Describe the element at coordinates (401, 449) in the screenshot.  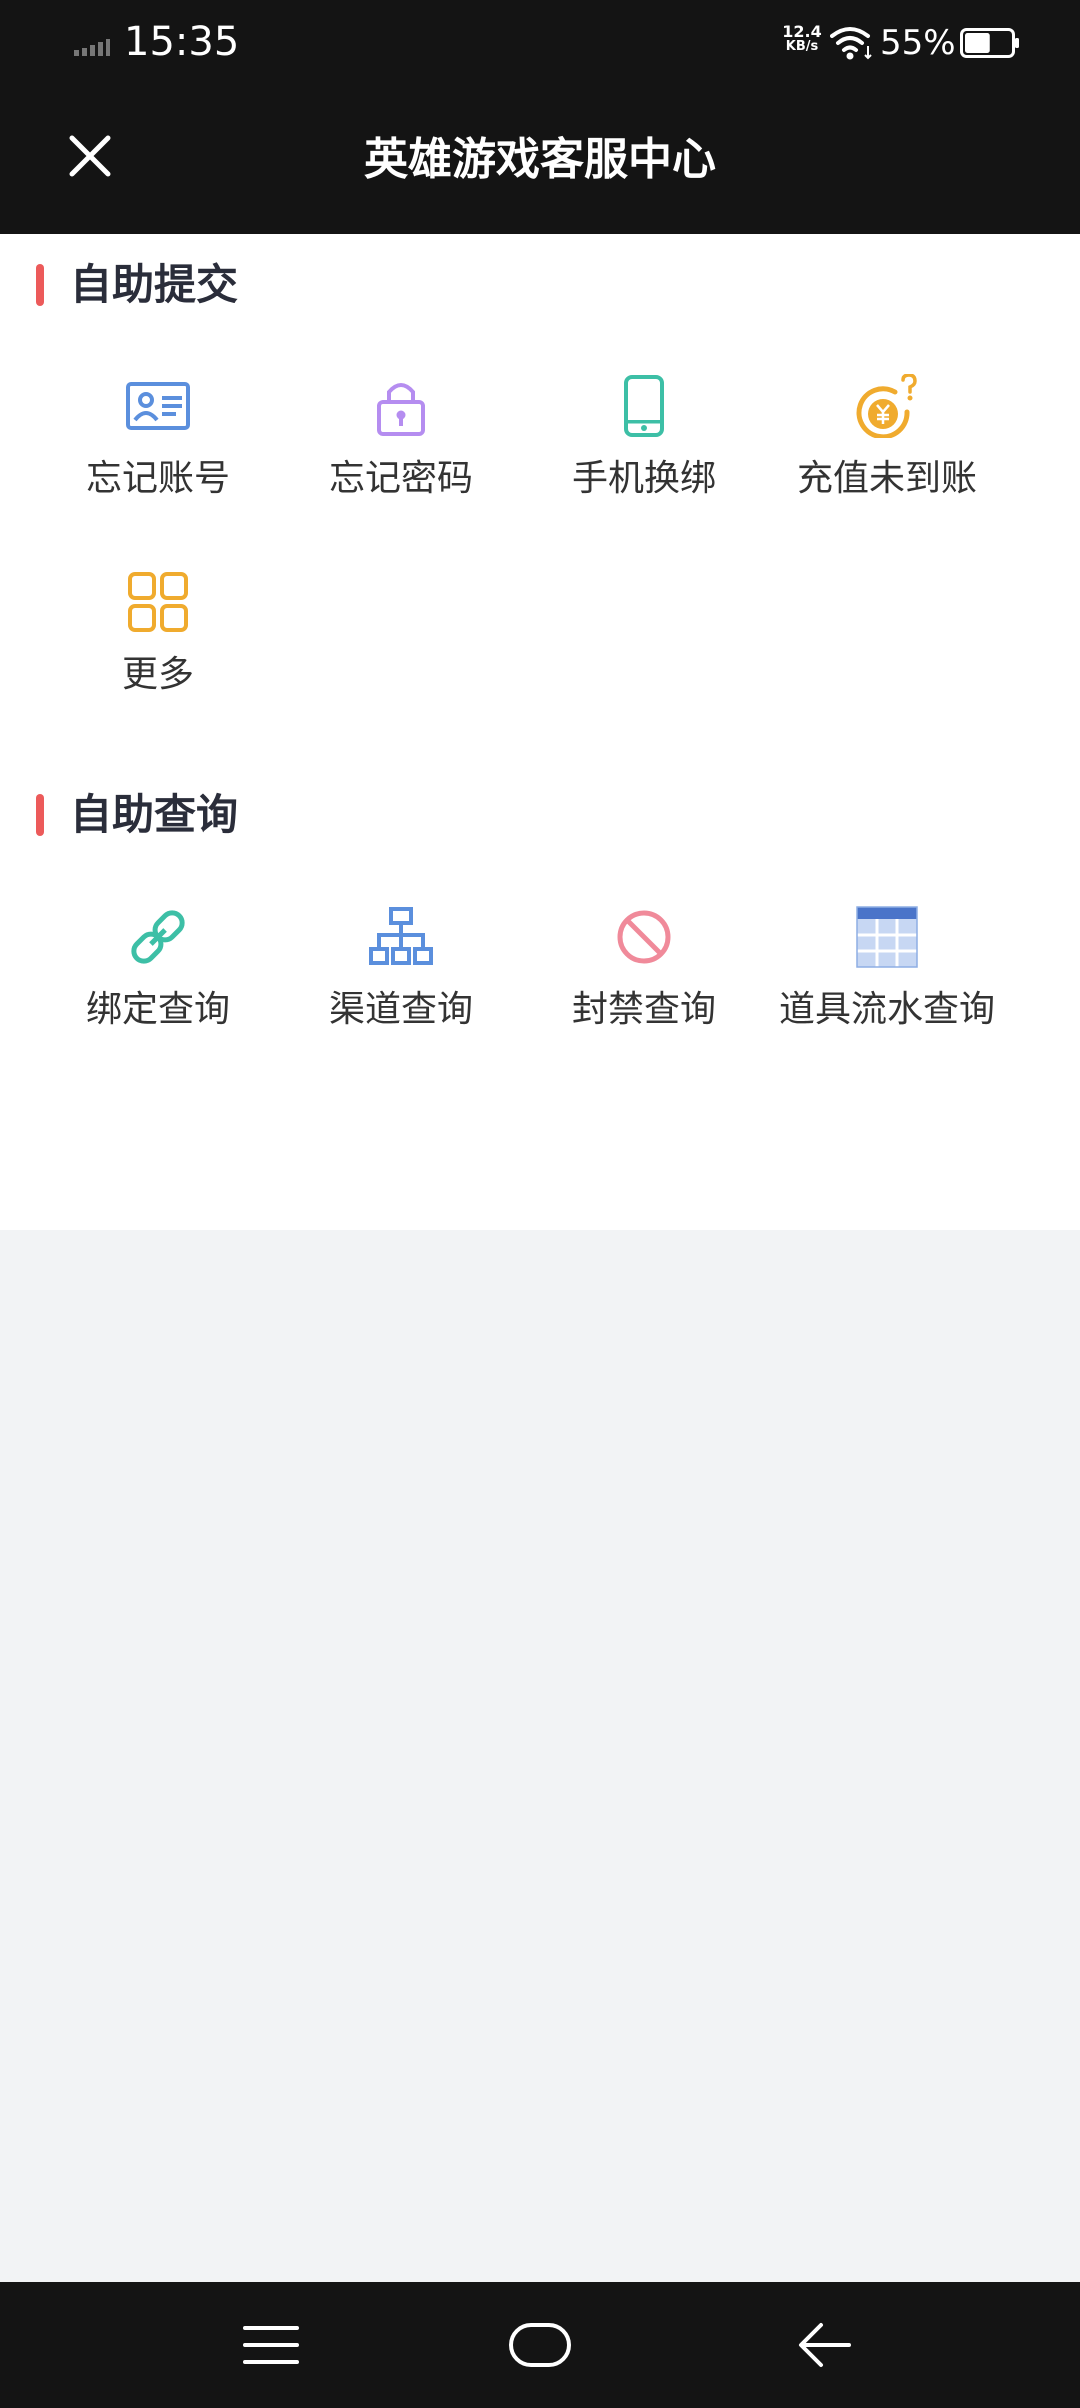
I see `tile-forgot-password: 忘记密码` at that location.